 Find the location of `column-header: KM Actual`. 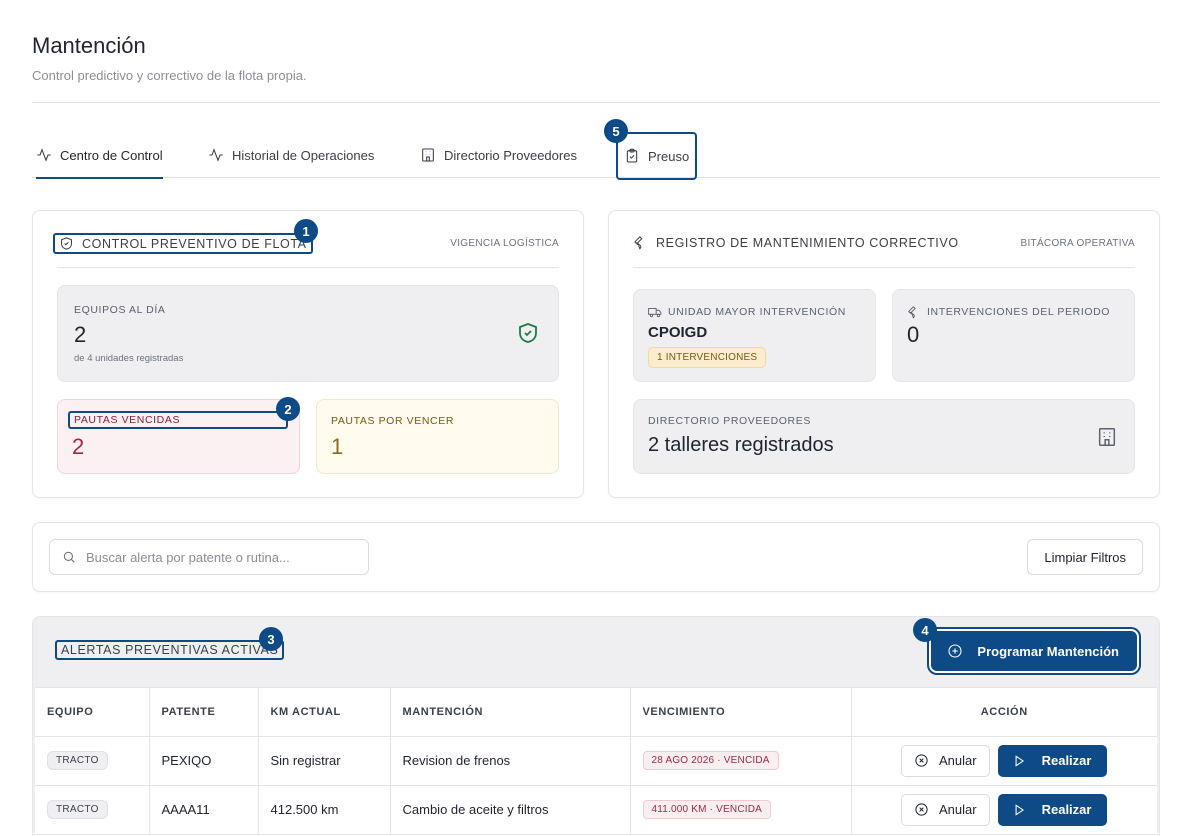

column-header: KM Actual is located at coordinates (324, 712).